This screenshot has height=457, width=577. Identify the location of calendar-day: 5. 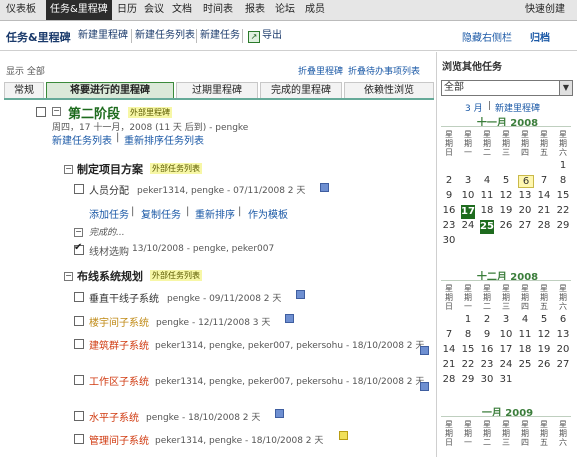
(544, 320).